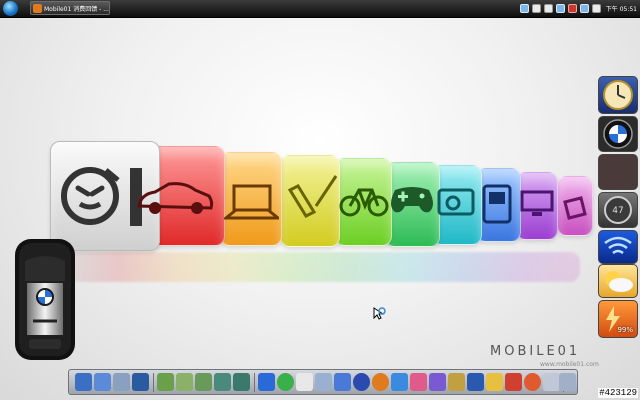 This screenshot has height=400, width=640. What do you see at coordinates (83, 382) in the screenshot?
I see `dock-folder-icon` at bounding box center [83, 382].